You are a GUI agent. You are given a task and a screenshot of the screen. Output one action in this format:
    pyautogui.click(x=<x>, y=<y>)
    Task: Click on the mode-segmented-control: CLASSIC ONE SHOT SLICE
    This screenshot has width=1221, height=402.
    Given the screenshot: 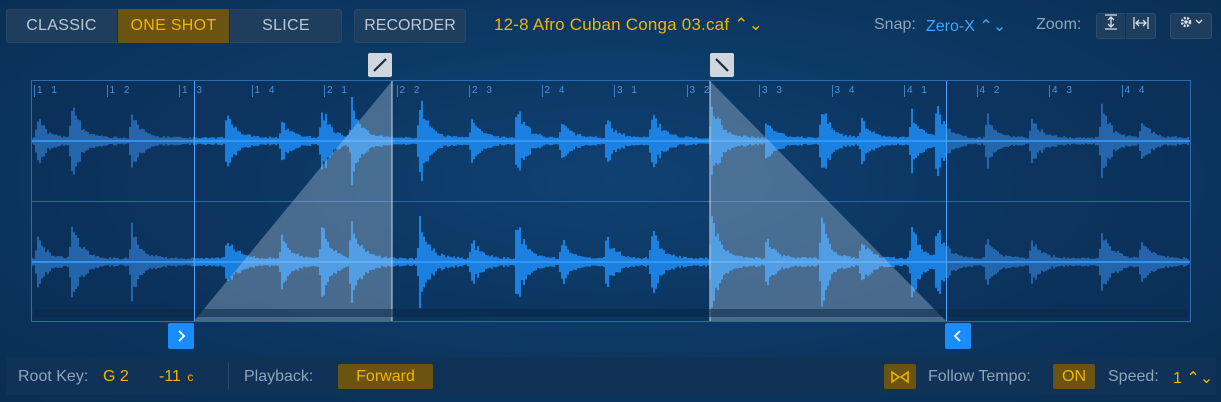 What is the action you would take?
    pyautogui.click(x=174, y=26)
    